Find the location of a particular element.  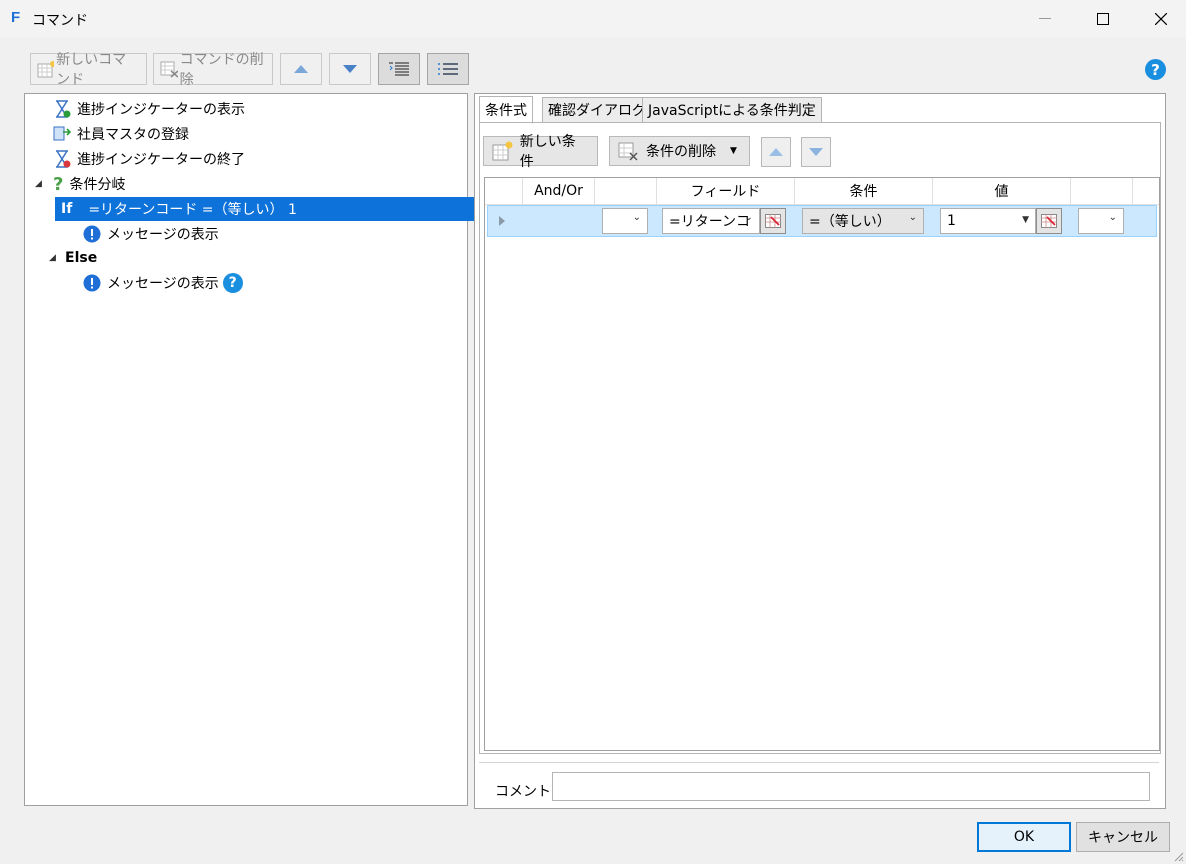

grid-header-field: フィールド is located at coordinates (726, 191).